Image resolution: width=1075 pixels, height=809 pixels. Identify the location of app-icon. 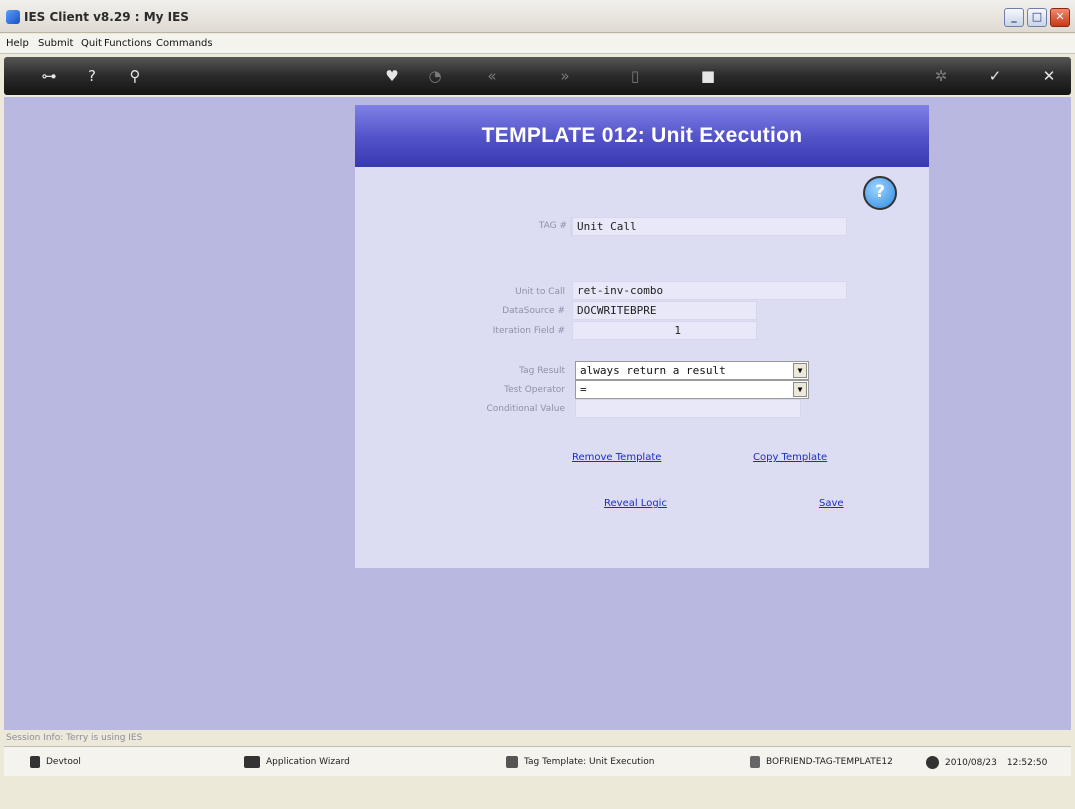
(13, 17).